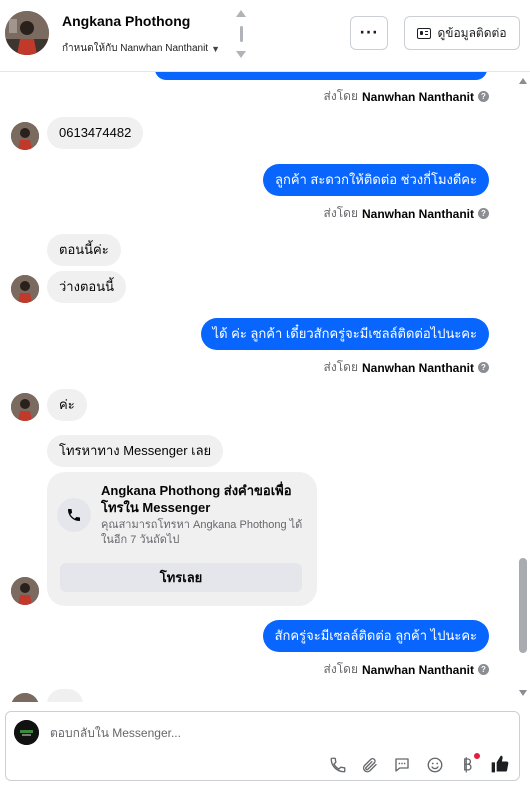 Image resolution: width=530 pixels, height=785 pixels. Describe the element at coordinates (321, 76) in the screenshot. I see `message-bubble-out` at that location.